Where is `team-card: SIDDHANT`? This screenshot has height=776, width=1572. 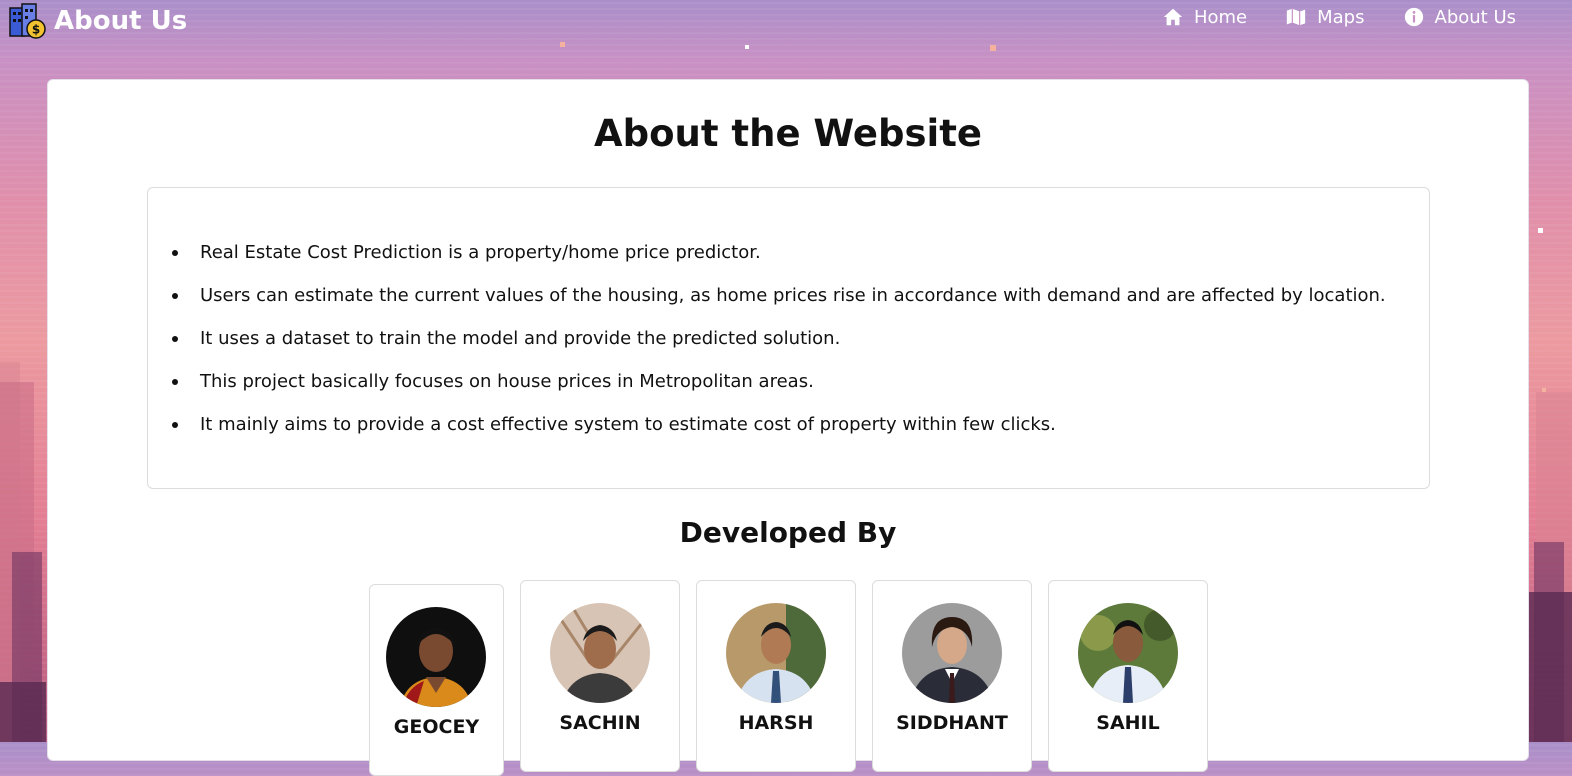 team-card: SIDDHANT is located at coordinates (952, 676).